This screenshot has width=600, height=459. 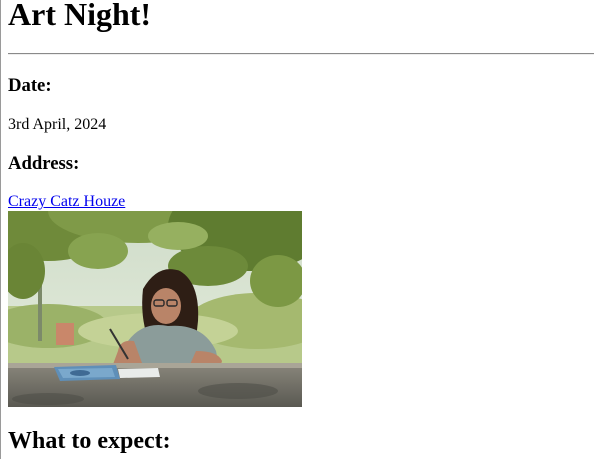 I want to click on what-to-expect-heading: What to expect:, so click(x=89, y=441).